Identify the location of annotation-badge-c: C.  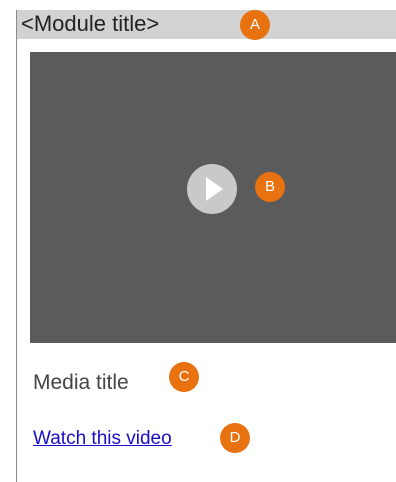
(184, 377).